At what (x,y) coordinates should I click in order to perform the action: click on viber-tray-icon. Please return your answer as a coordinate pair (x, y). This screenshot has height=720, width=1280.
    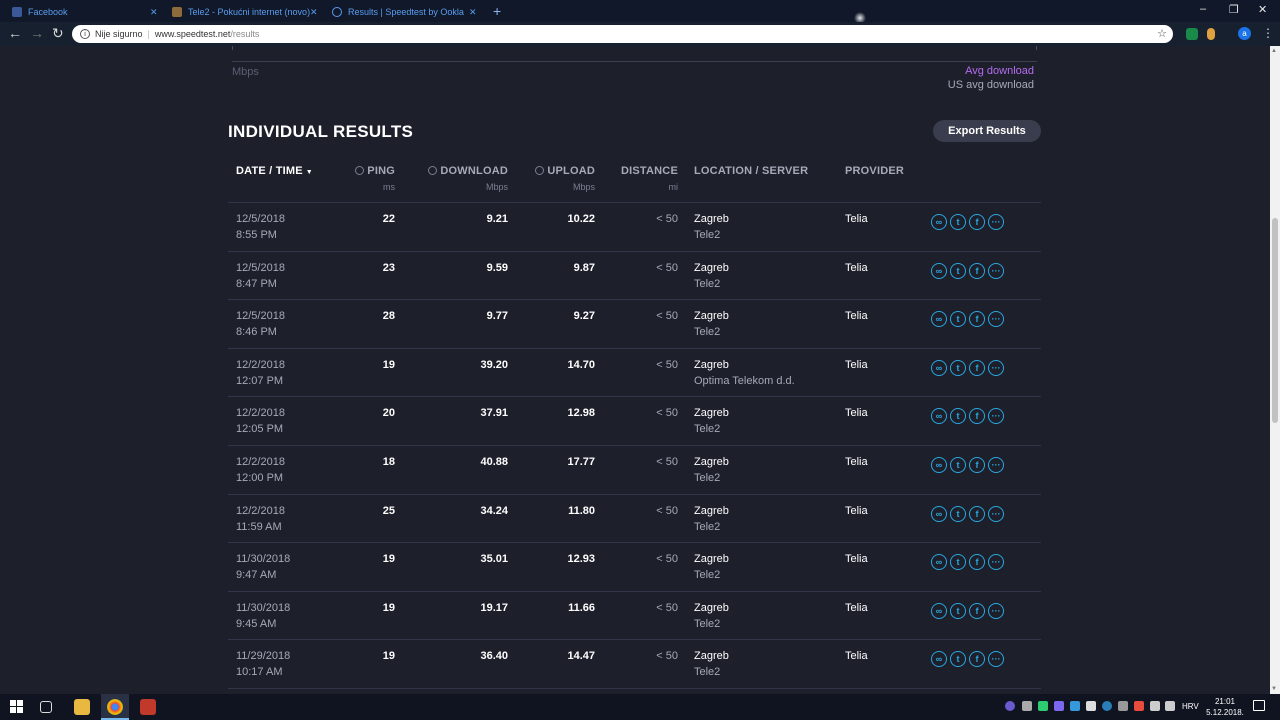
    Looking at the image, I should click on (1010, 706).